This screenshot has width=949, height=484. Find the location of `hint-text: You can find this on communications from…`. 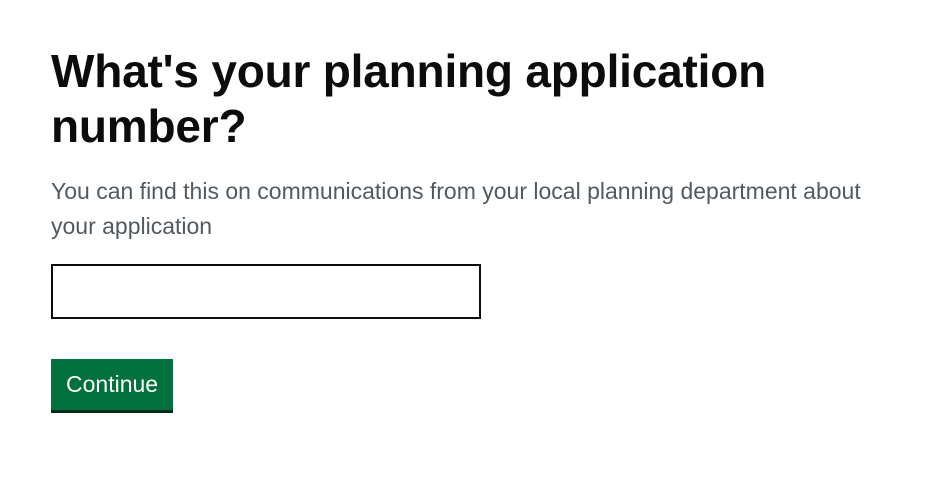

hint-text: You can find this on communications from… is located at coordinates (456, 208).